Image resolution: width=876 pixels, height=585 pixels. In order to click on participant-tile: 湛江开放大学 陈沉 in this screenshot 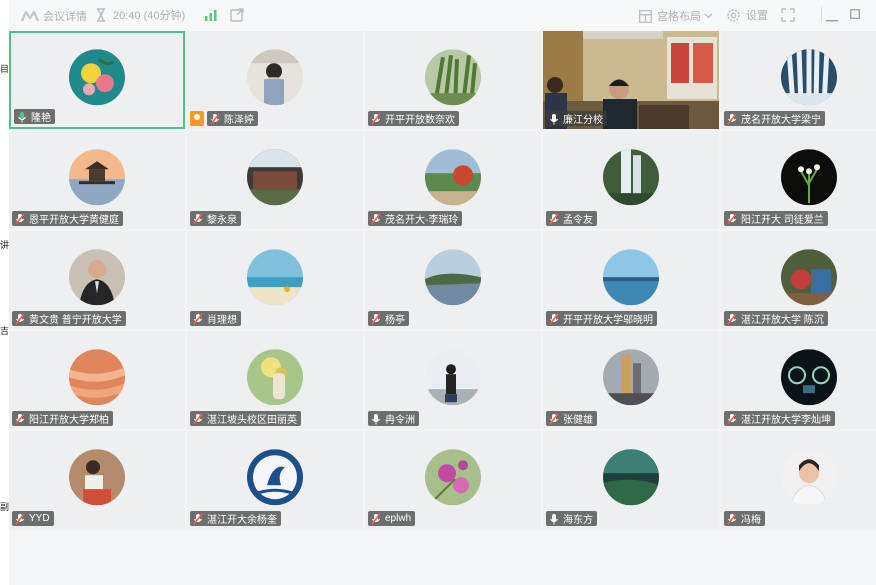, I will do `click(798, 280)`.